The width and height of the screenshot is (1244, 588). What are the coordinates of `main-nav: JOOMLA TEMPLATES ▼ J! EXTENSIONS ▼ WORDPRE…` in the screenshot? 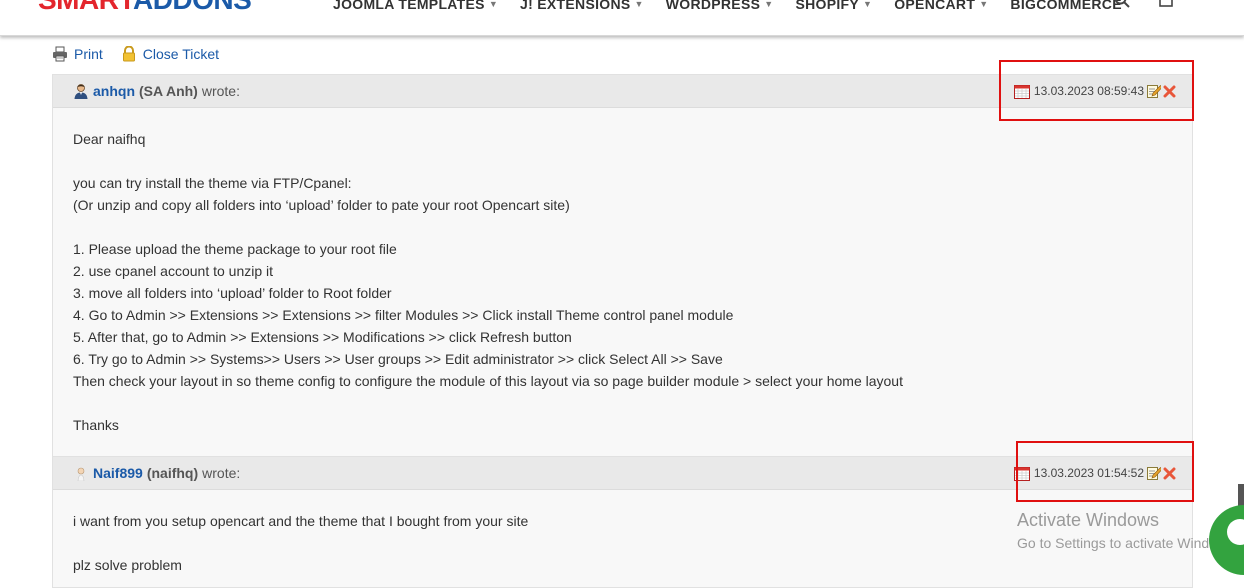 It's located at (738, 7).